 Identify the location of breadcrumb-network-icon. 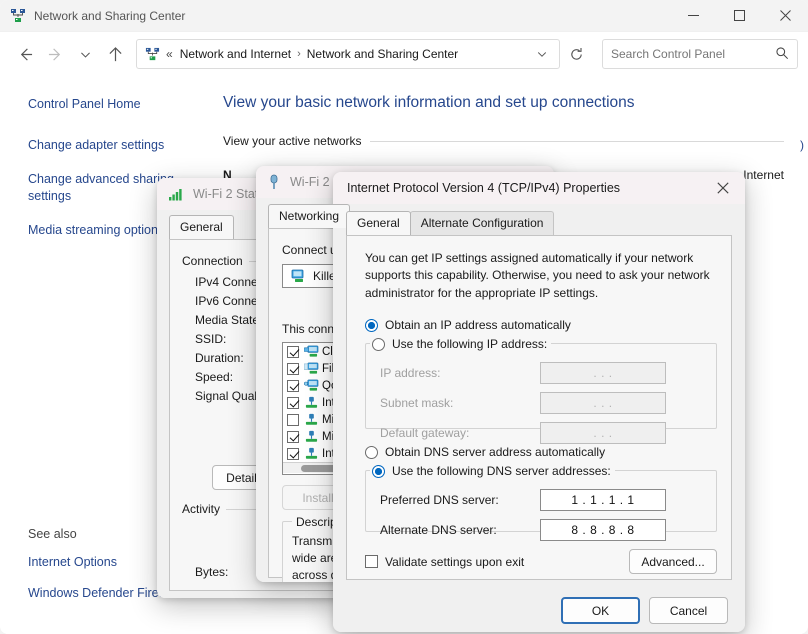
(152, 54).